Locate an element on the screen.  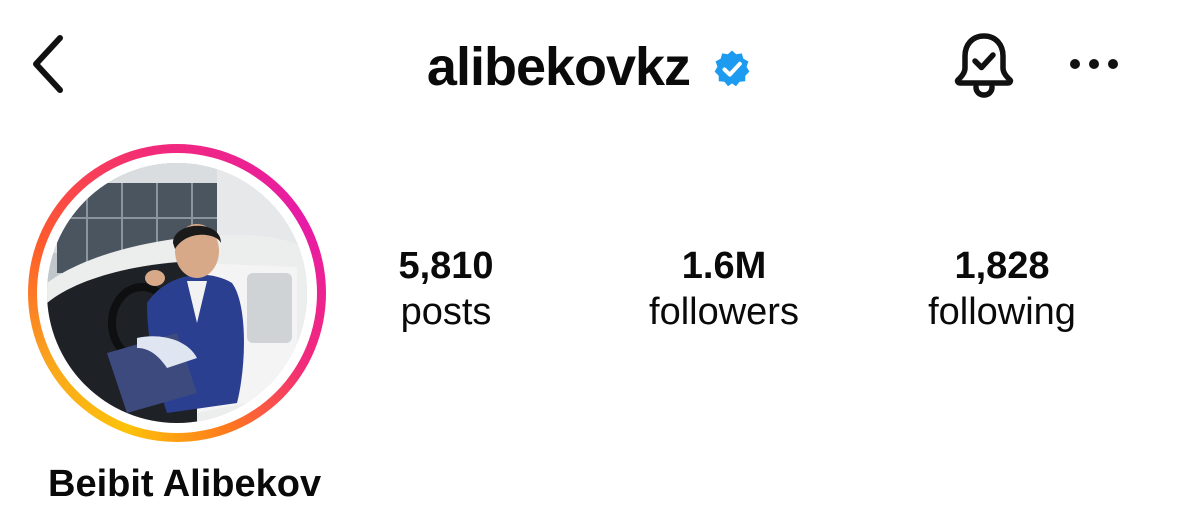
posts-count: 5,810 is located at coordinates (446, 266).